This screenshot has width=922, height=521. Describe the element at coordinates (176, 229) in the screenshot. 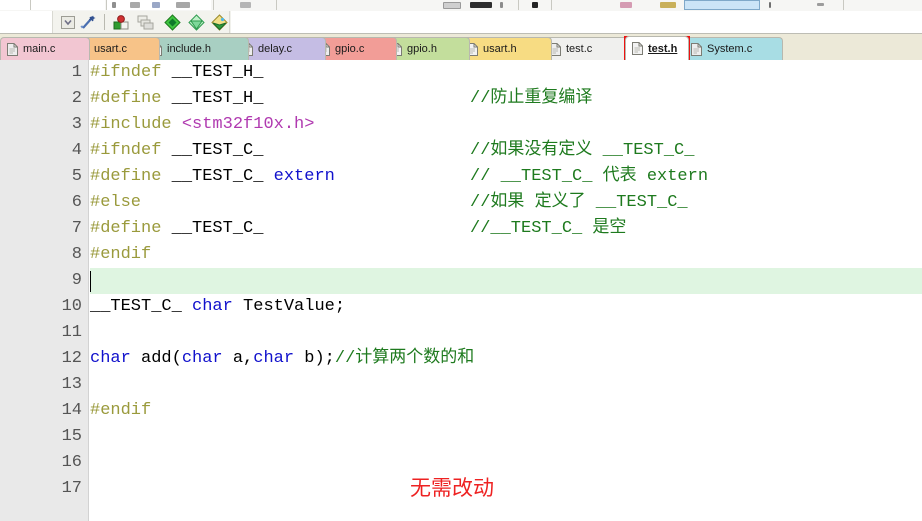

I see `code-line-text: #define __TEST_C_` at that location.